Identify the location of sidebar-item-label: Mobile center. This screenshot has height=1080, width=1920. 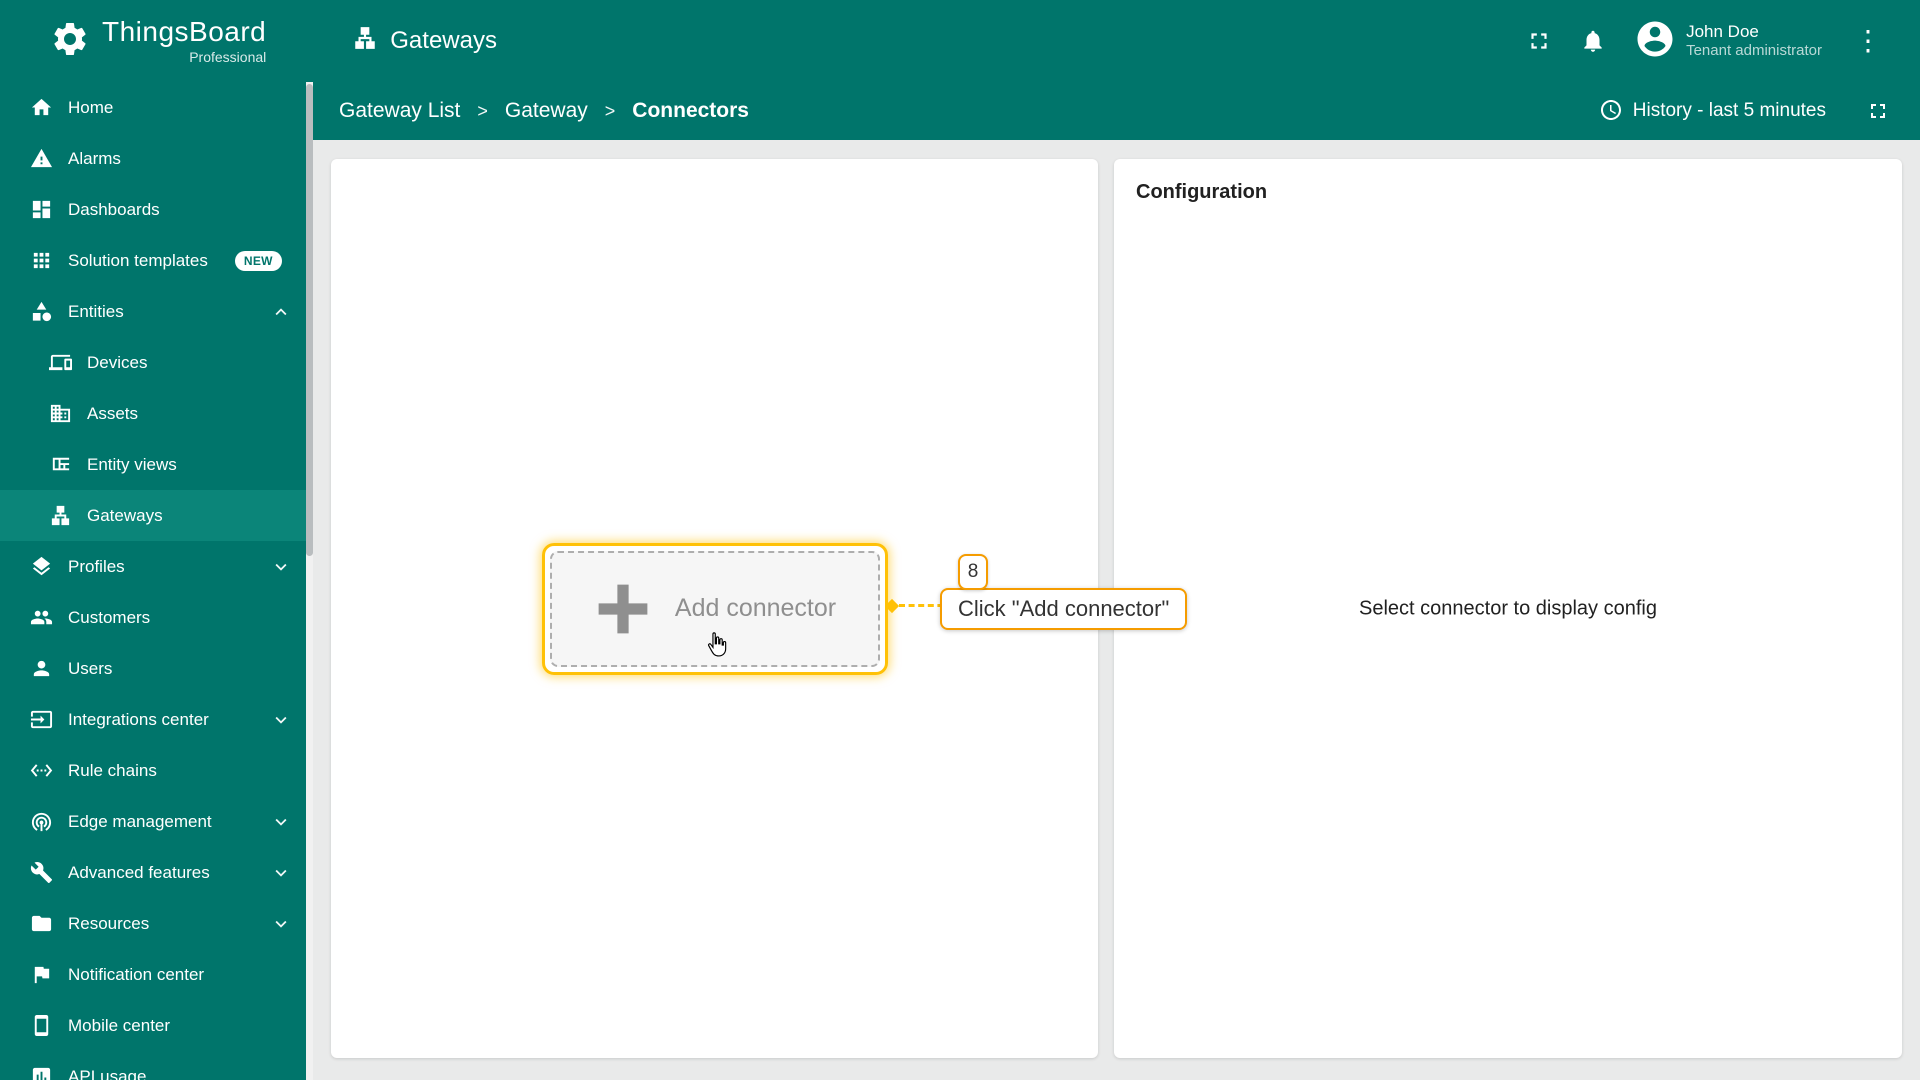
(119, 1025).